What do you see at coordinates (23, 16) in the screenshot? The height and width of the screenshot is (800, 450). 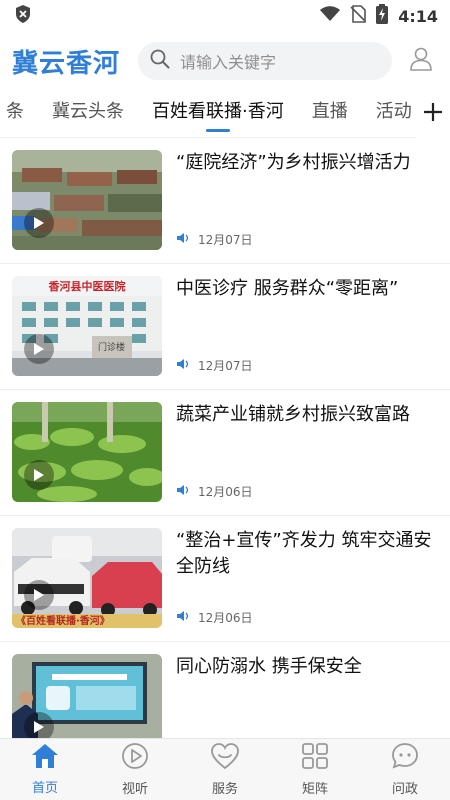 I see `shield-icon` at bounding box center [23, 16].